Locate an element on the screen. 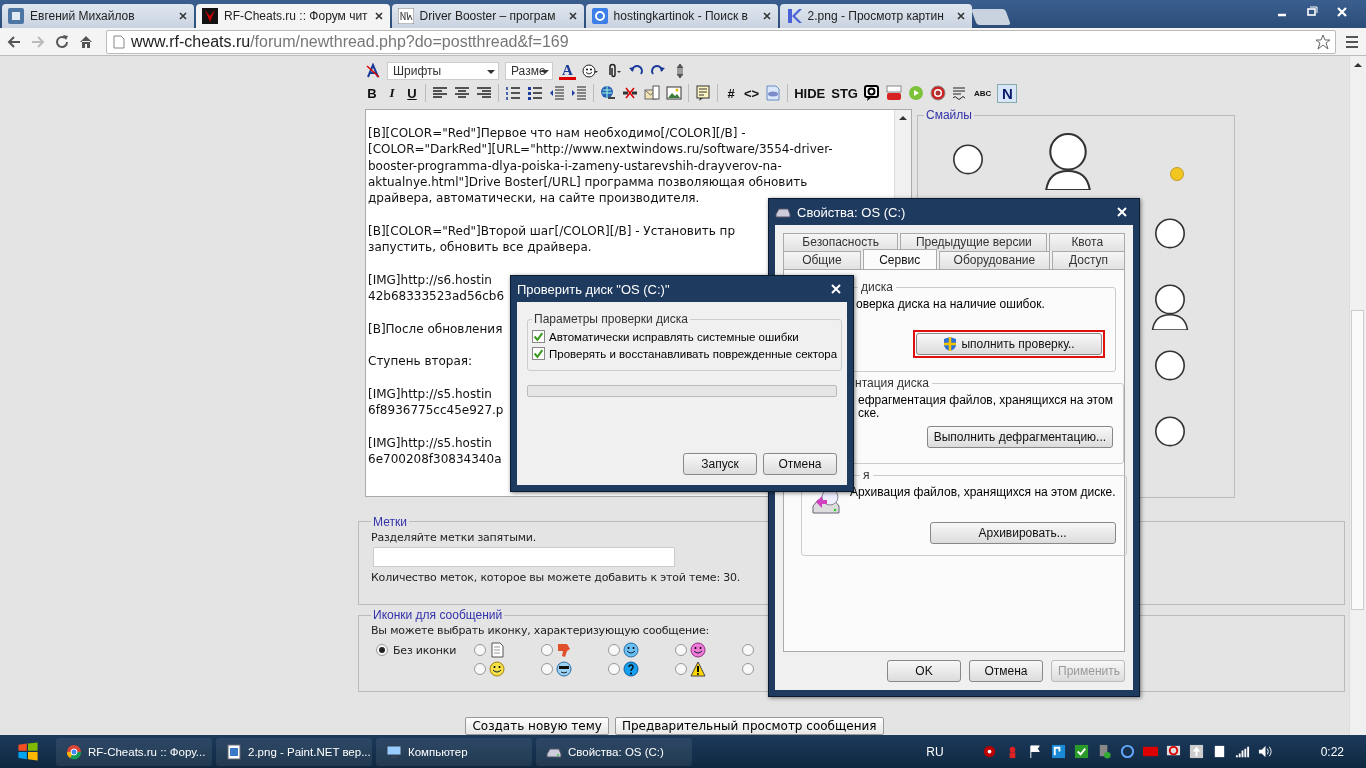 The height and width of the screenshot is (768, 1366). flag-icon is located at coordinates (1035, 751).